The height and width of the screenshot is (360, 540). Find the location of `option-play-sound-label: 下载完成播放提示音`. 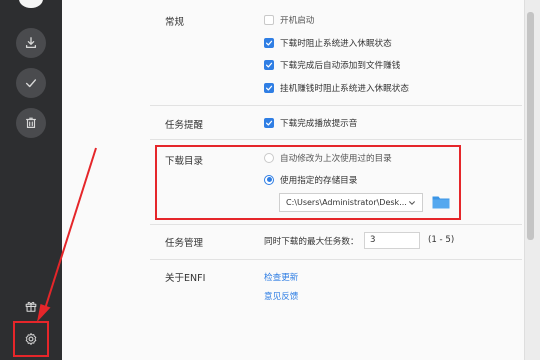

option-play-sound-label: 下载完成播放提示音 is located at coordinates (319, 123).